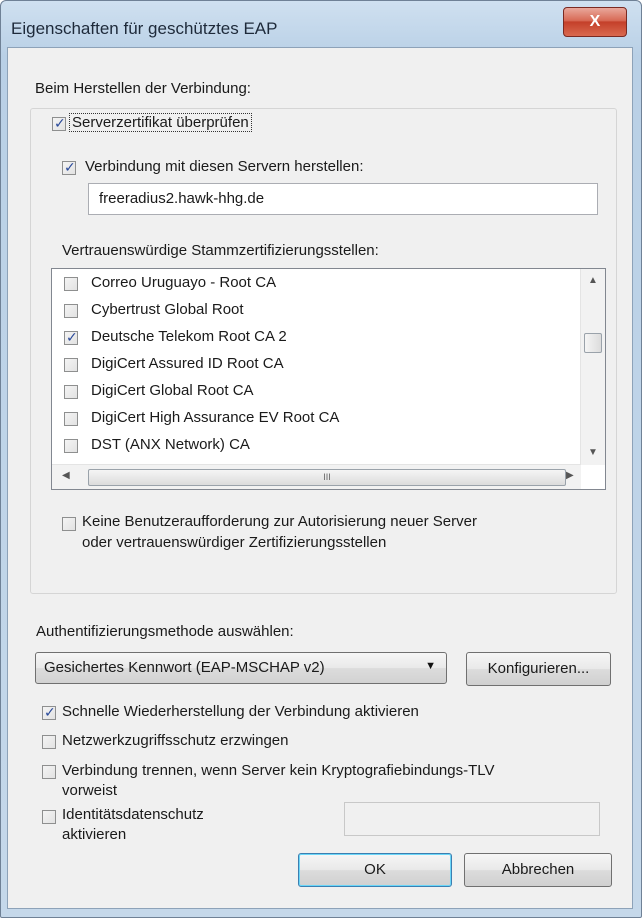 Image resolution: width=642 pixels, height=918 pixels. I want to click on chevron-down-icon: ▼, so click(430, 666).